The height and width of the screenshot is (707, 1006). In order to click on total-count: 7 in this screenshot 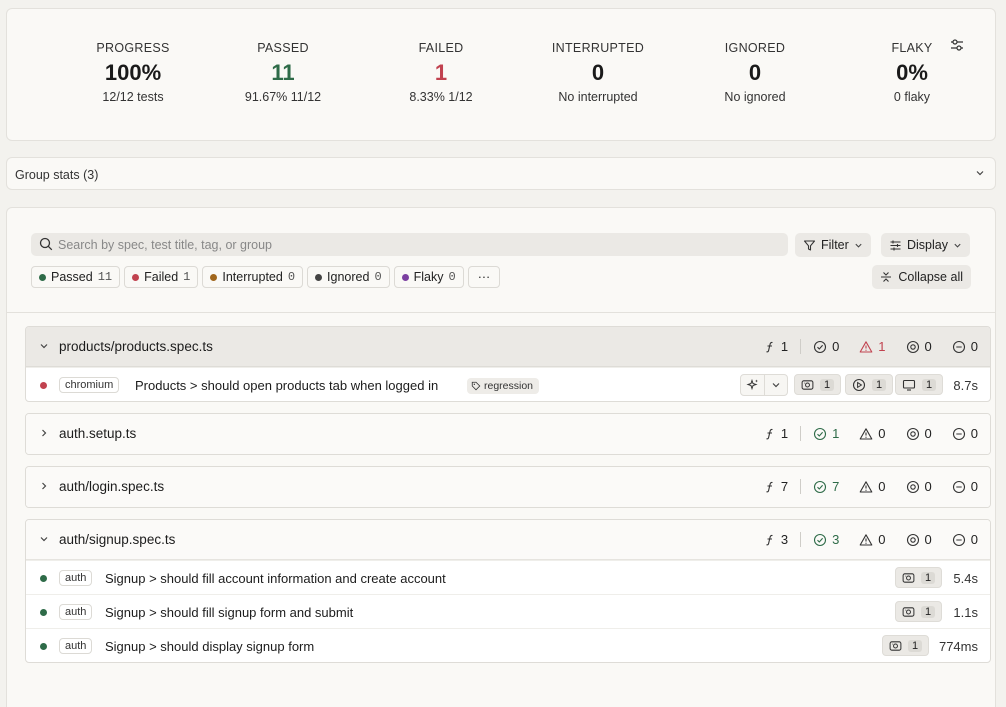, I will do `click(784, 486)`.